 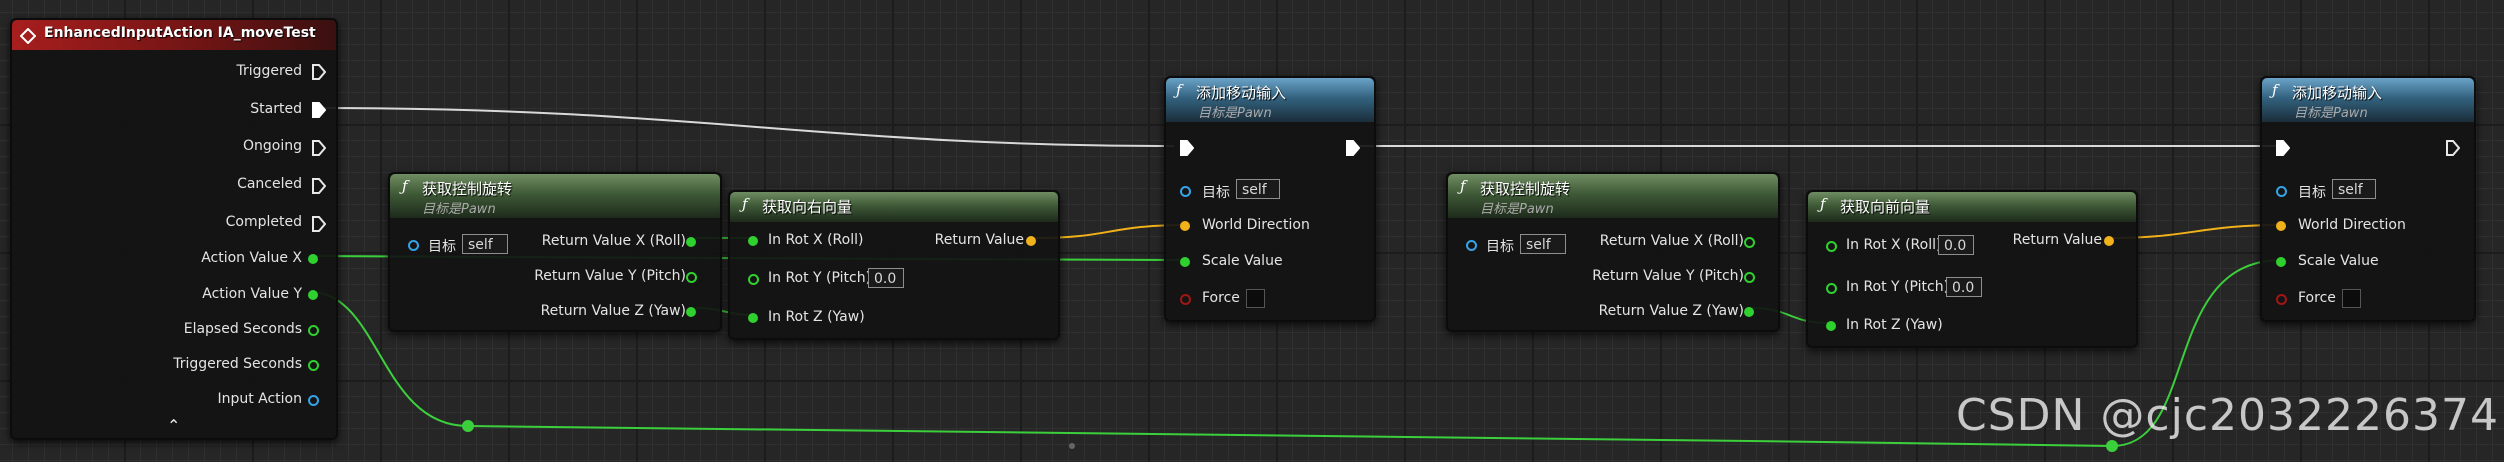 I want to click on canvas-dot, so click(x=1072, y=446).